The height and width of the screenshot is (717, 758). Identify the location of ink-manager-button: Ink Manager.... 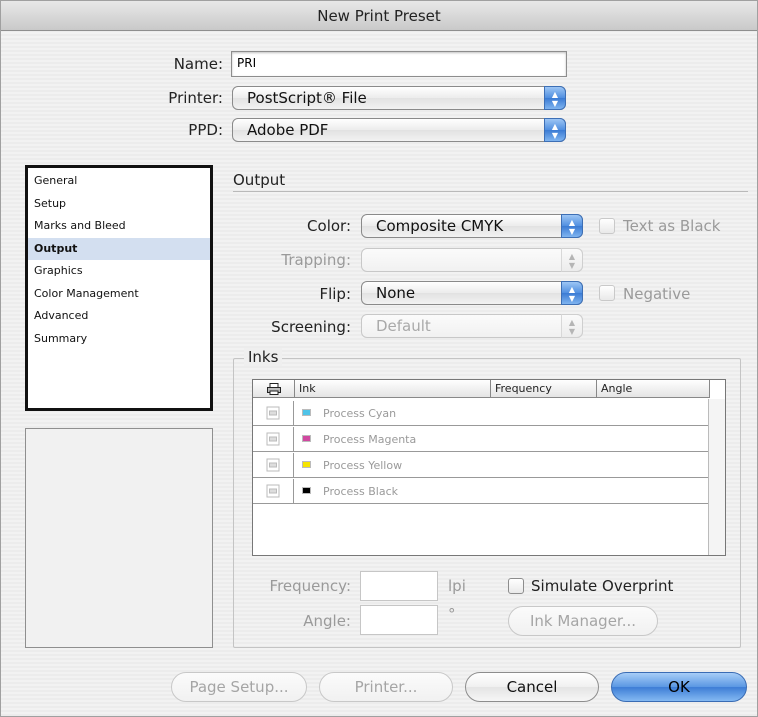
(583, 621).